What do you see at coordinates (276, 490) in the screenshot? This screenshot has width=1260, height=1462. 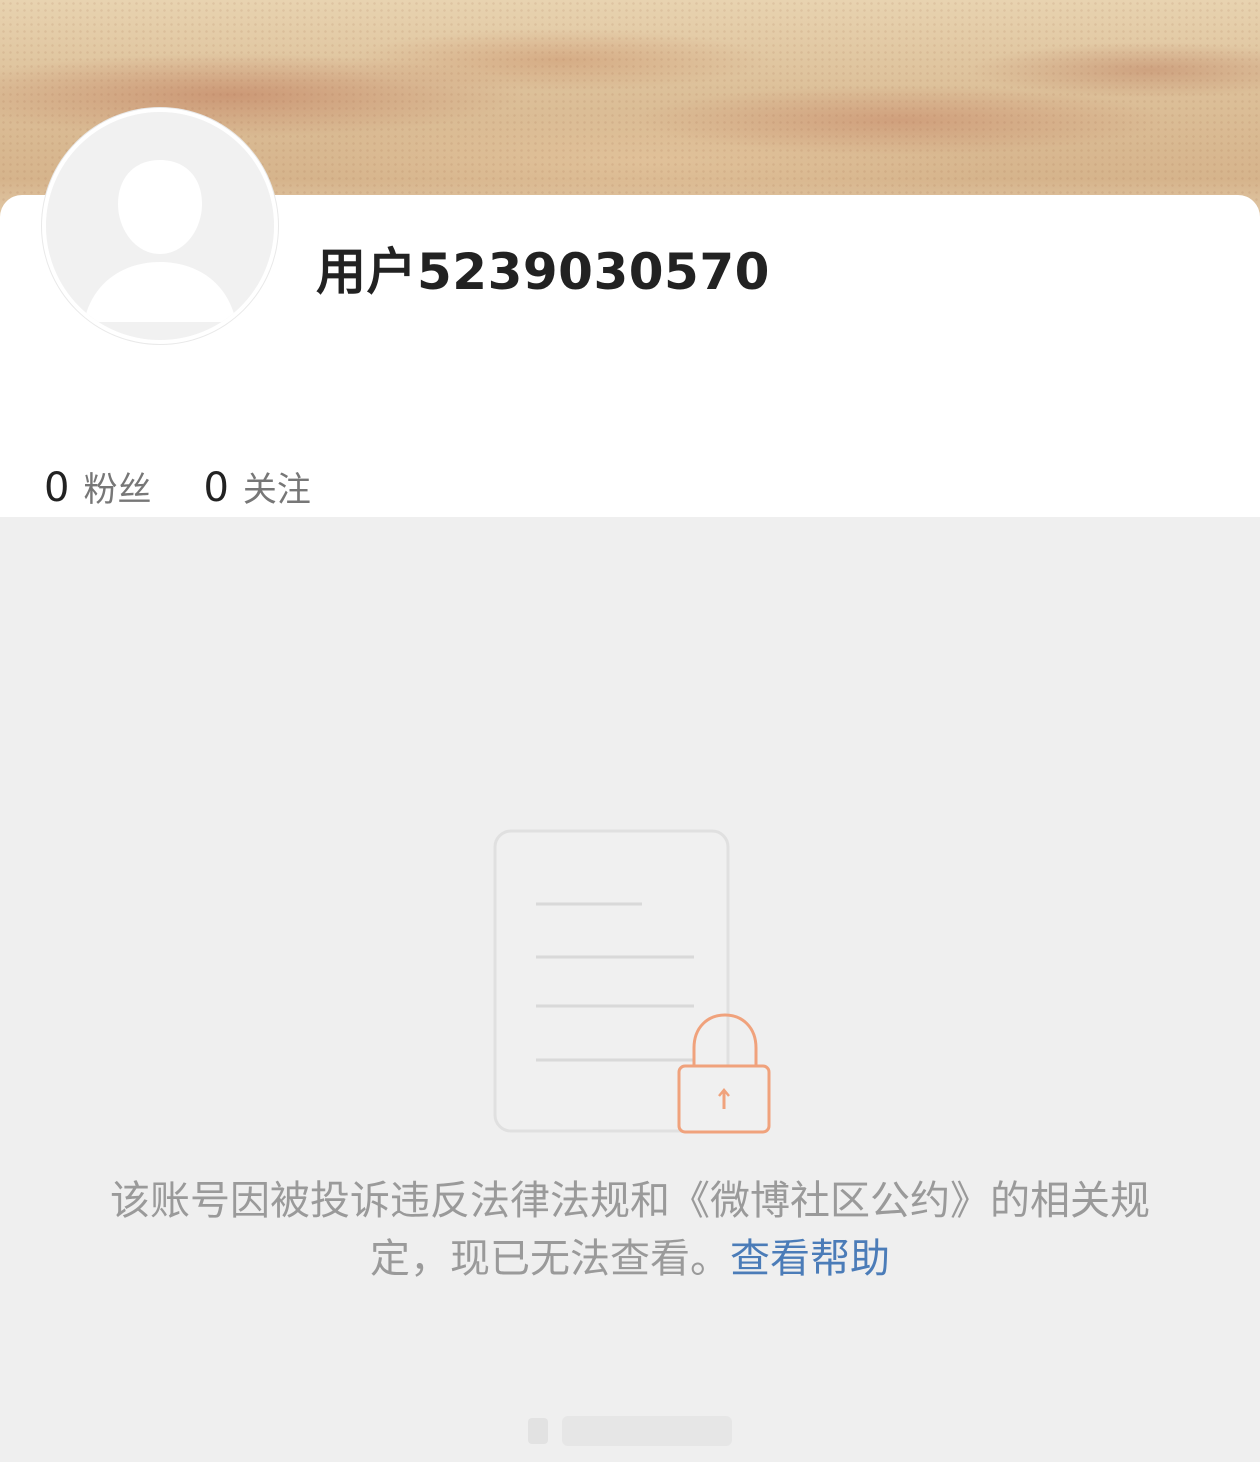 I see `following-label: 关注` at bounding box center [276, 490].